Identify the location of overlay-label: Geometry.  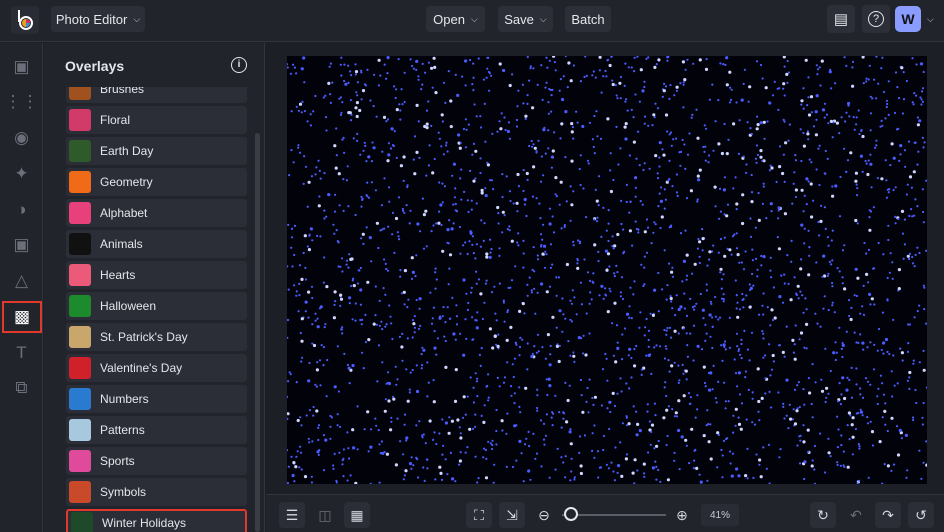
(126, 182).